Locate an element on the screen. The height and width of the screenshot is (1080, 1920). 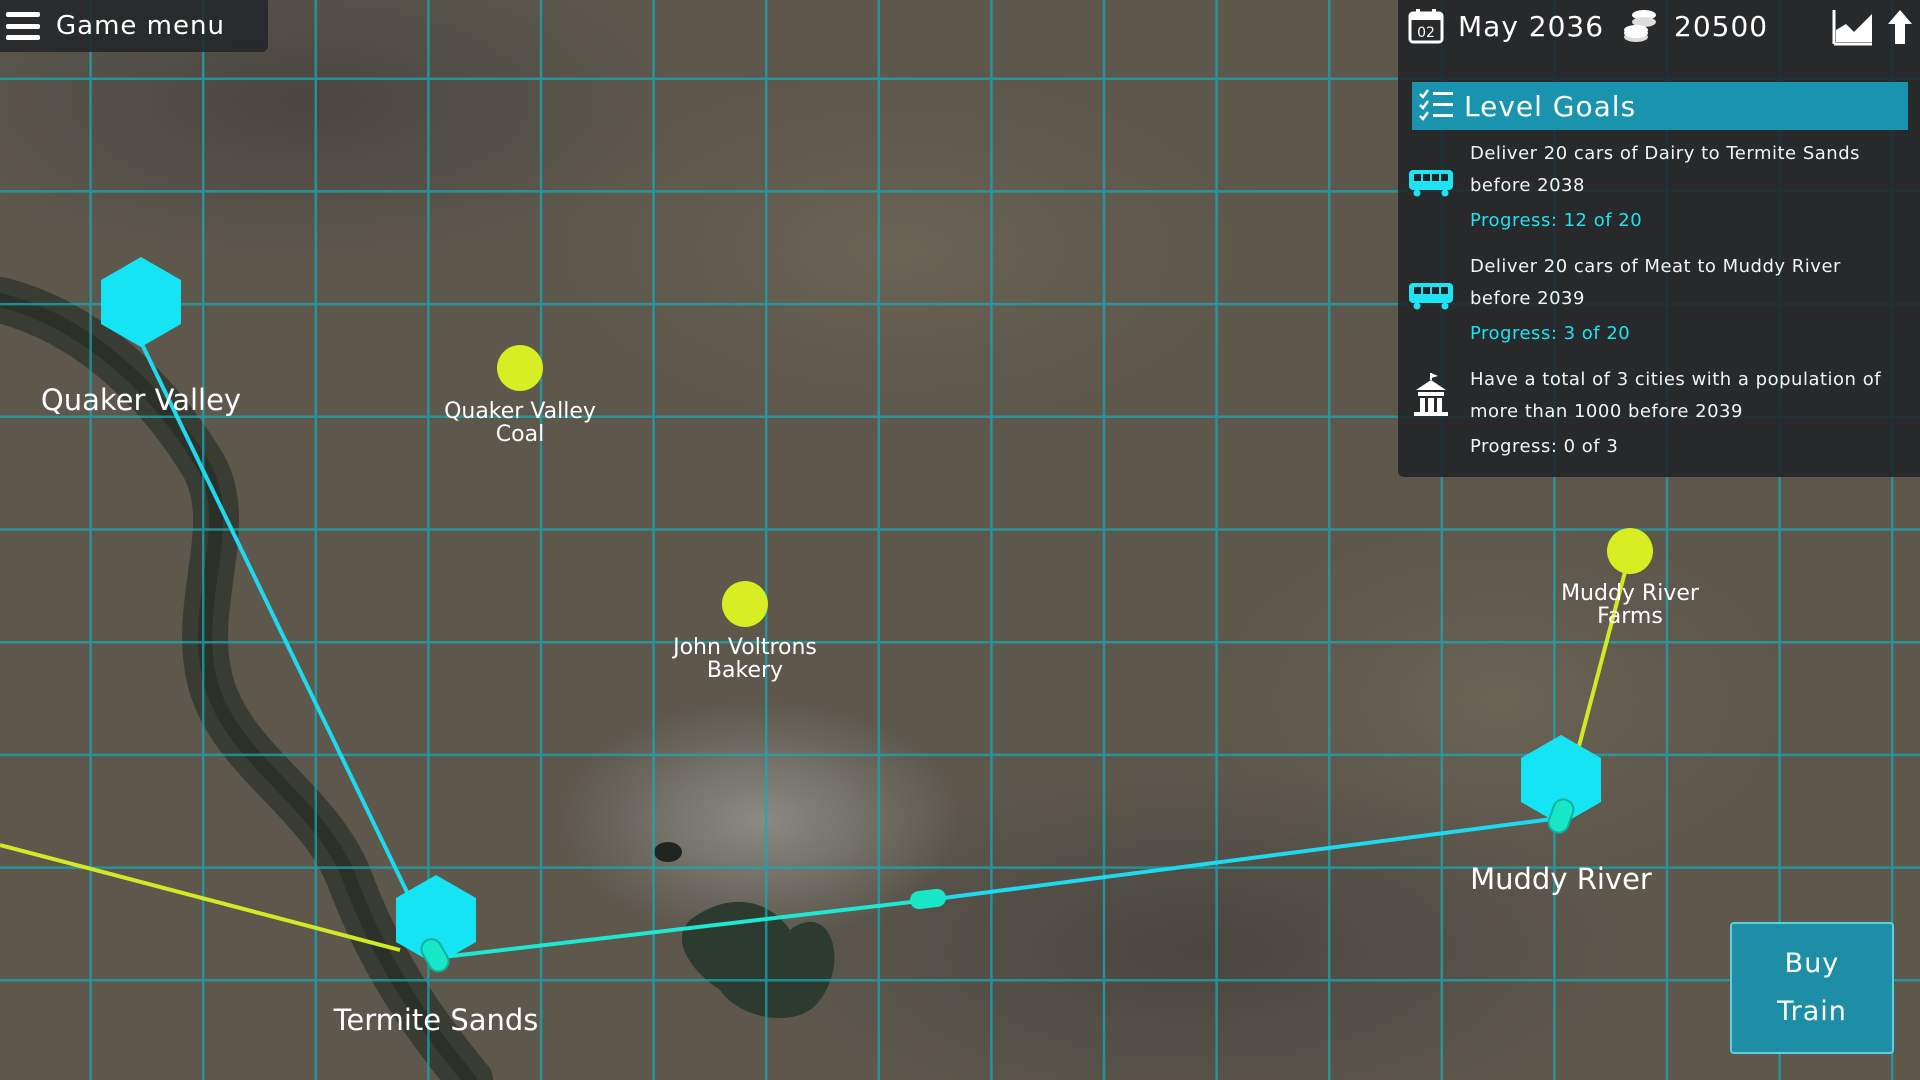
current-date: May 2036 is located at coordinates (1531, 26).